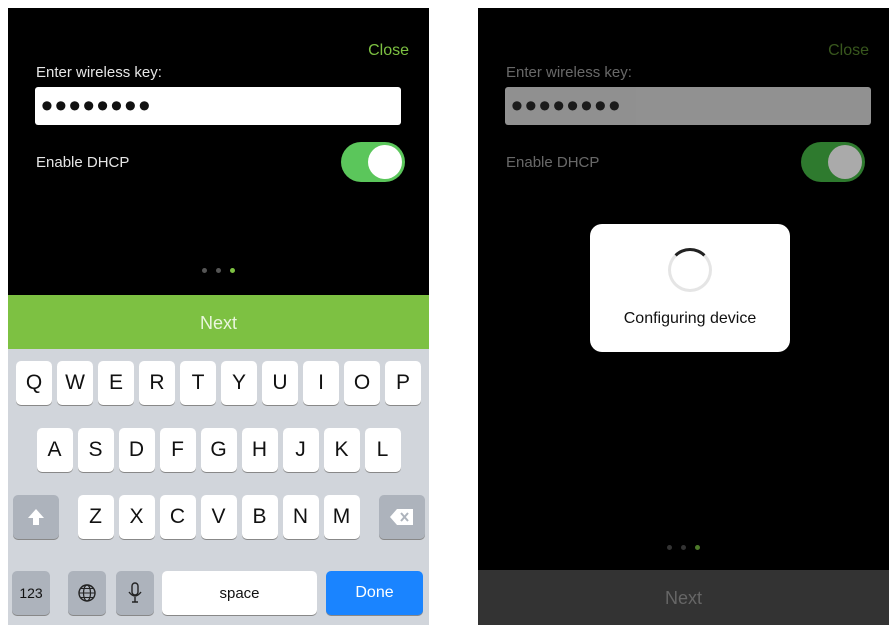 The height and width of the screenshot is (625, 889). I want to click on numbers-key: 123, so click(31, 593).